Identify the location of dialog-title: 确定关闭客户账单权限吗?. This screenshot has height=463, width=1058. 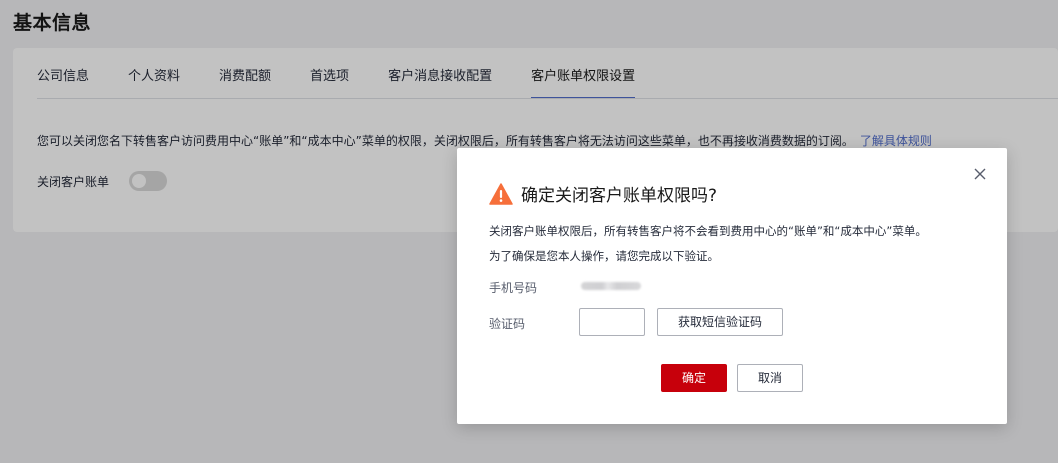
(619, 196).